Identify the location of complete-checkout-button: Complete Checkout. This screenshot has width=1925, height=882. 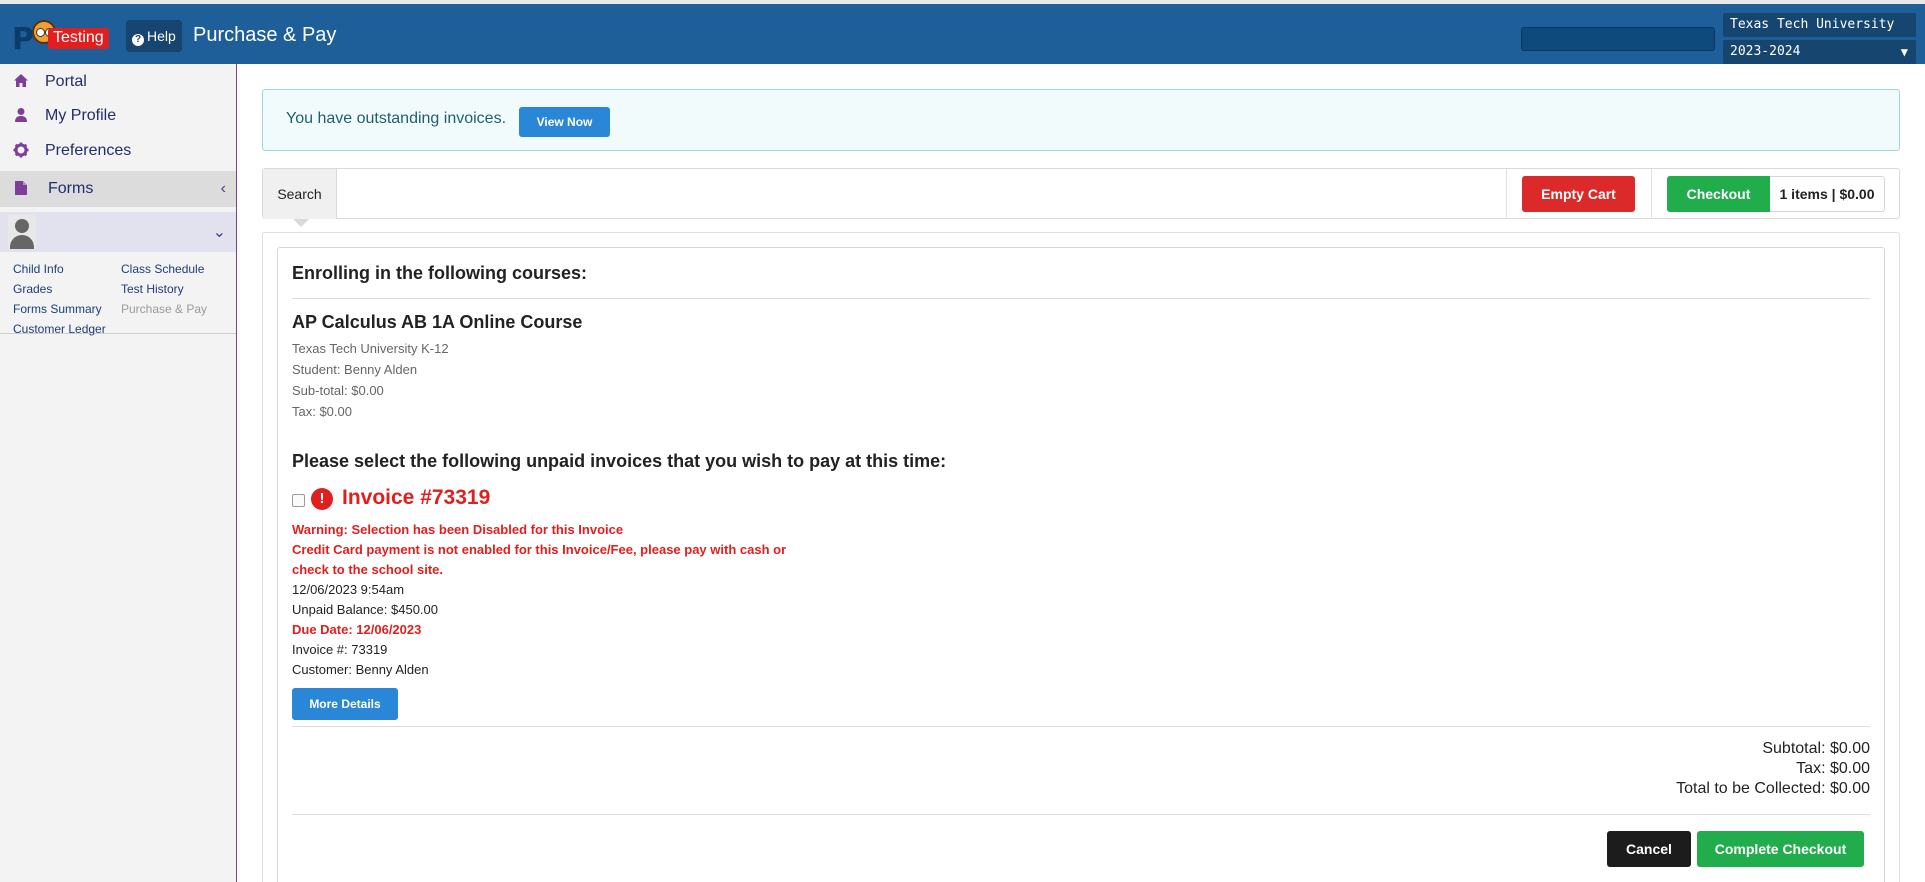
(1780, 849).